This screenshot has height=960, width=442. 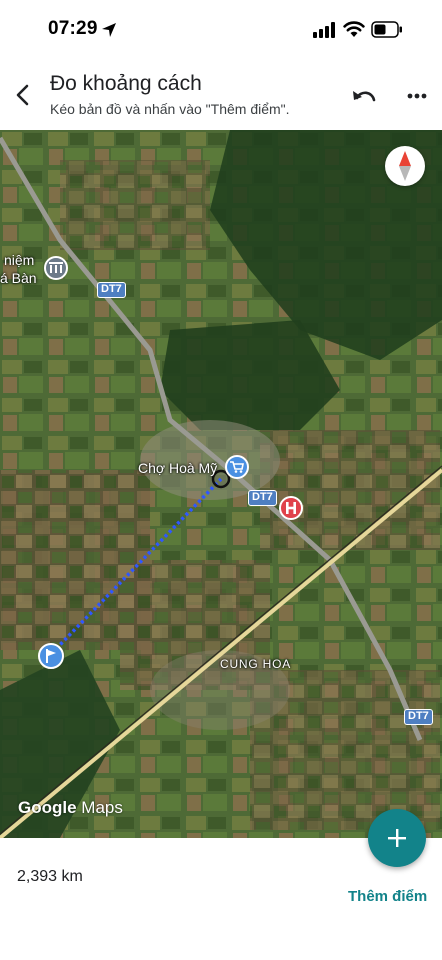 I want to click on add-point-button: Thêm điểm, so click(x=387, y=896).